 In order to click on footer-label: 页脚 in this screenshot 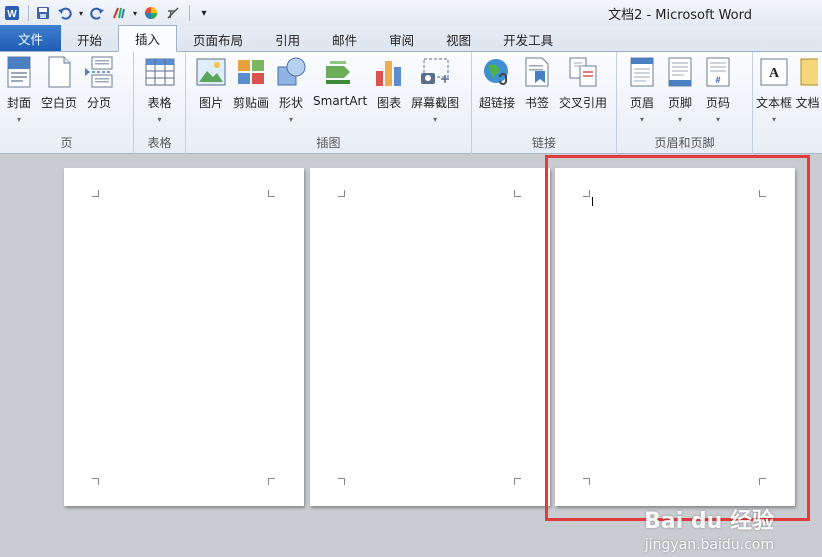, I will do `click(679, 103)`.